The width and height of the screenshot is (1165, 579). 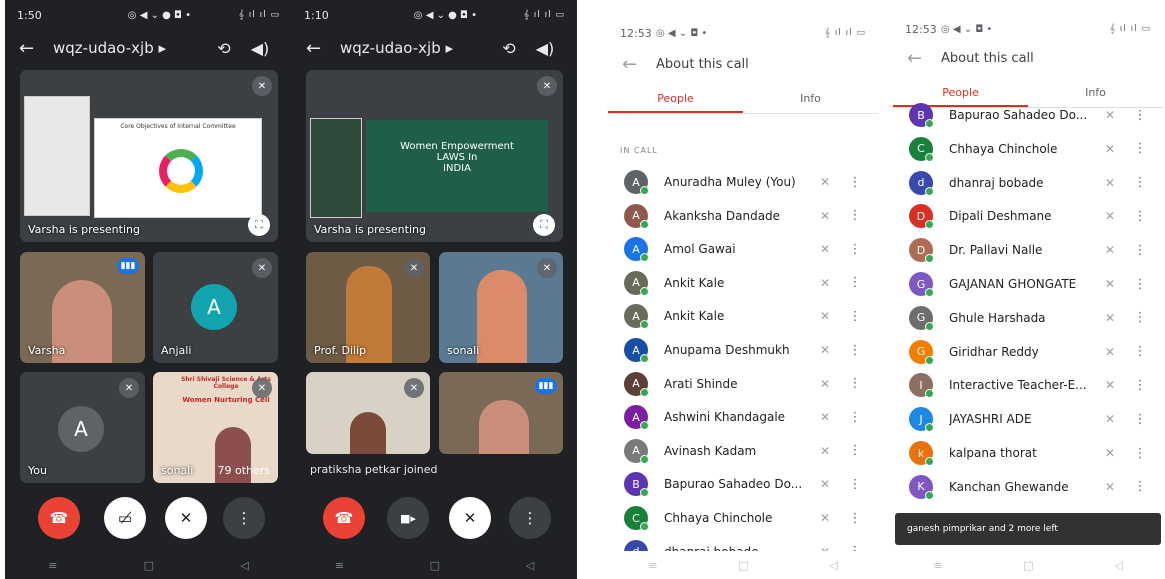 I want to click on participant-tile-you: A ✕ You, so click(x=82, y=427).